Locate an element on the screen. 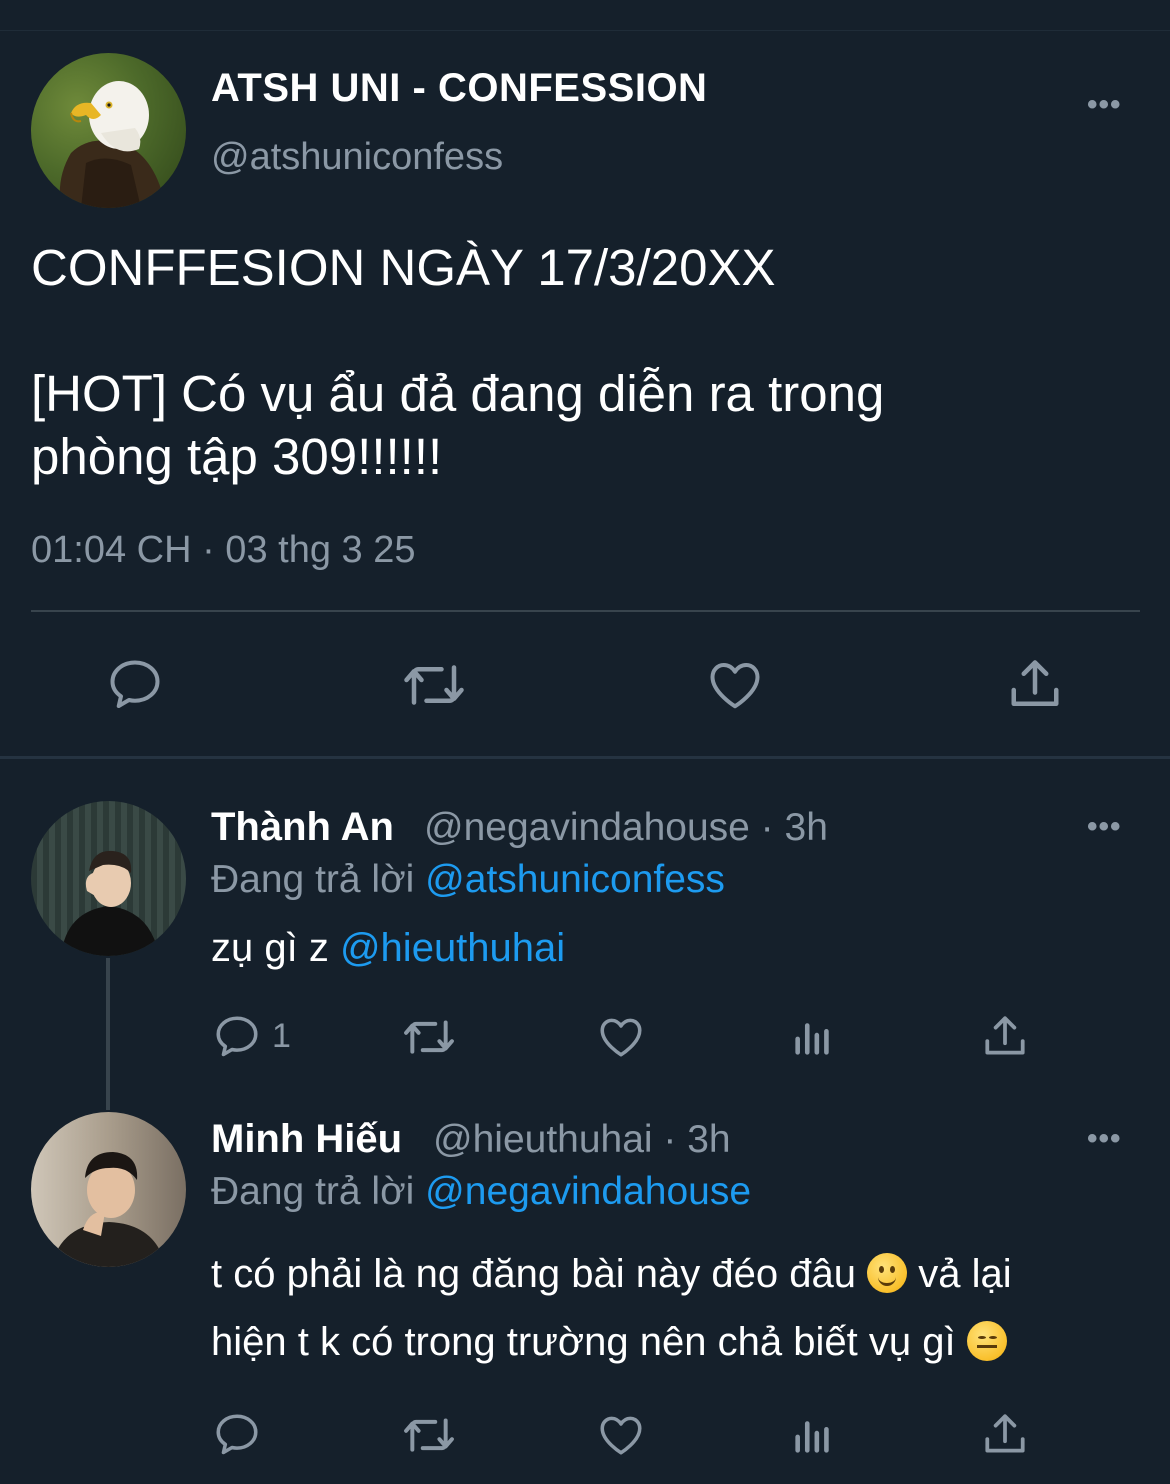  slightly-smiling-face-icon is located at coordinates (887, 1273).